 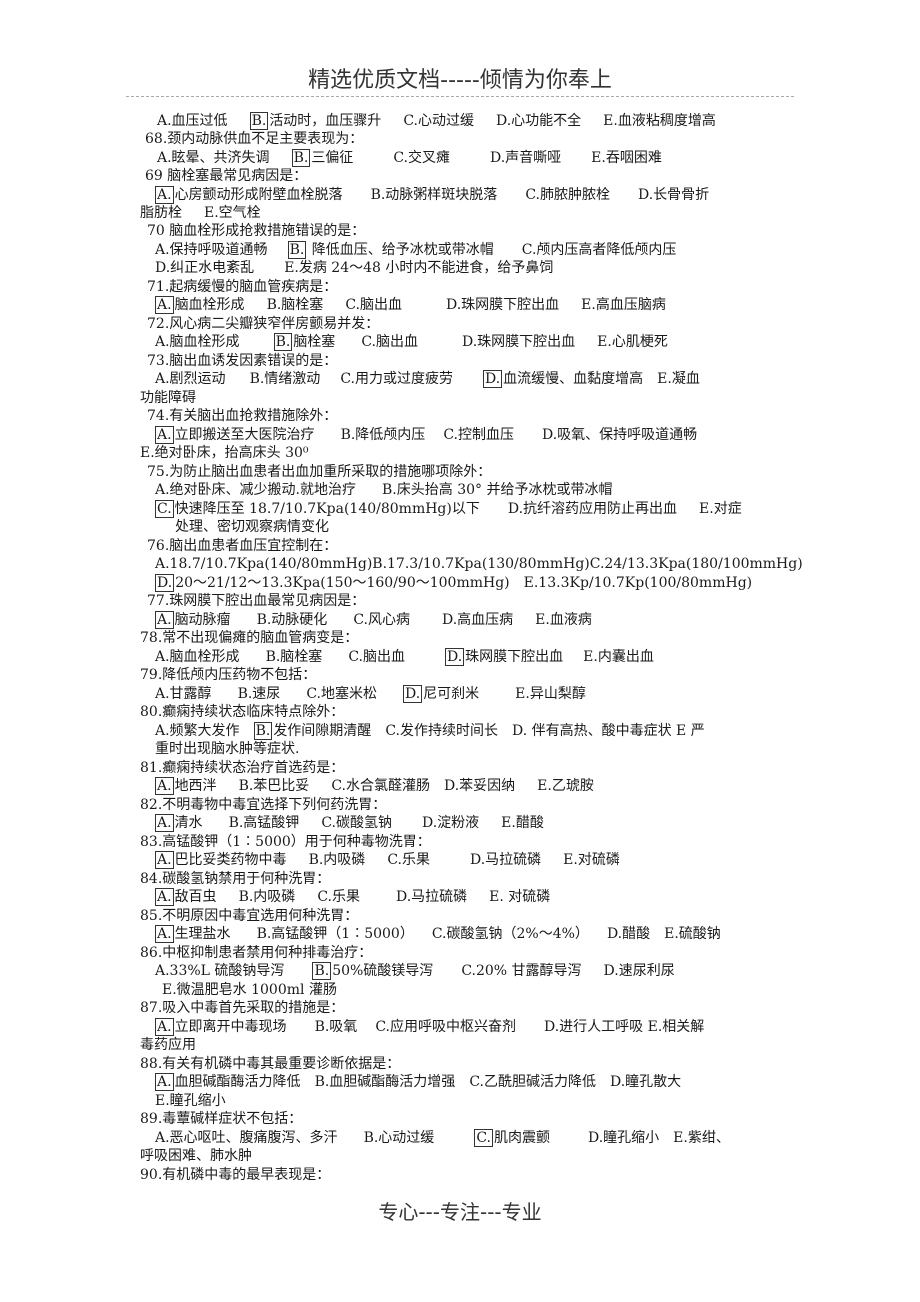 What do you see at coordinates (285, 379) in the screenshot?
I see `text-run: B.情绪激动` at bounding box center [285, 379].